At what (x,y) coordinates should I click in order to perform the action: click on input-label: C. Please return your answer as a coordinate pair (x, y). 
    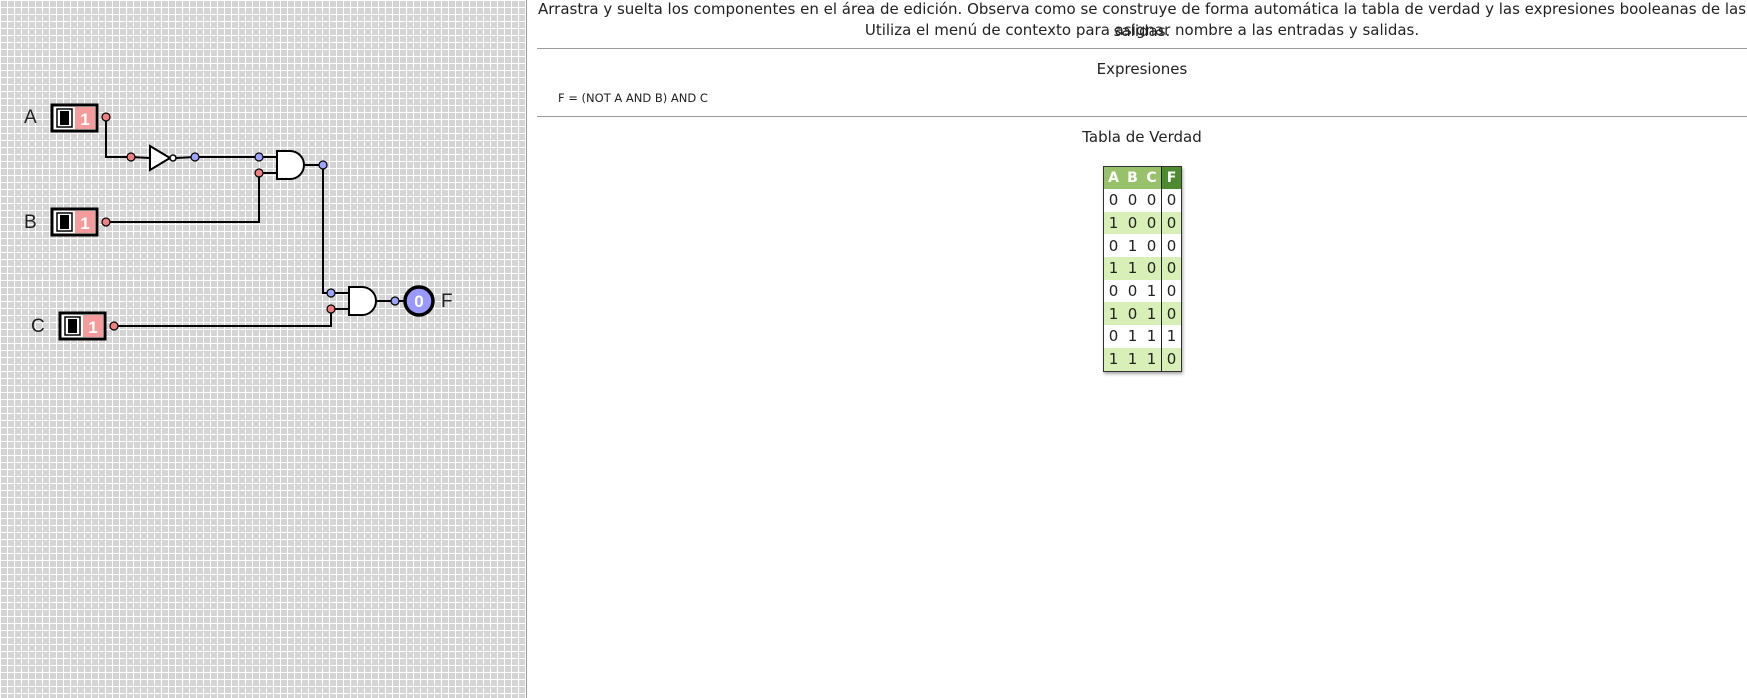
    Looking at the image, I should click on (38, 326).